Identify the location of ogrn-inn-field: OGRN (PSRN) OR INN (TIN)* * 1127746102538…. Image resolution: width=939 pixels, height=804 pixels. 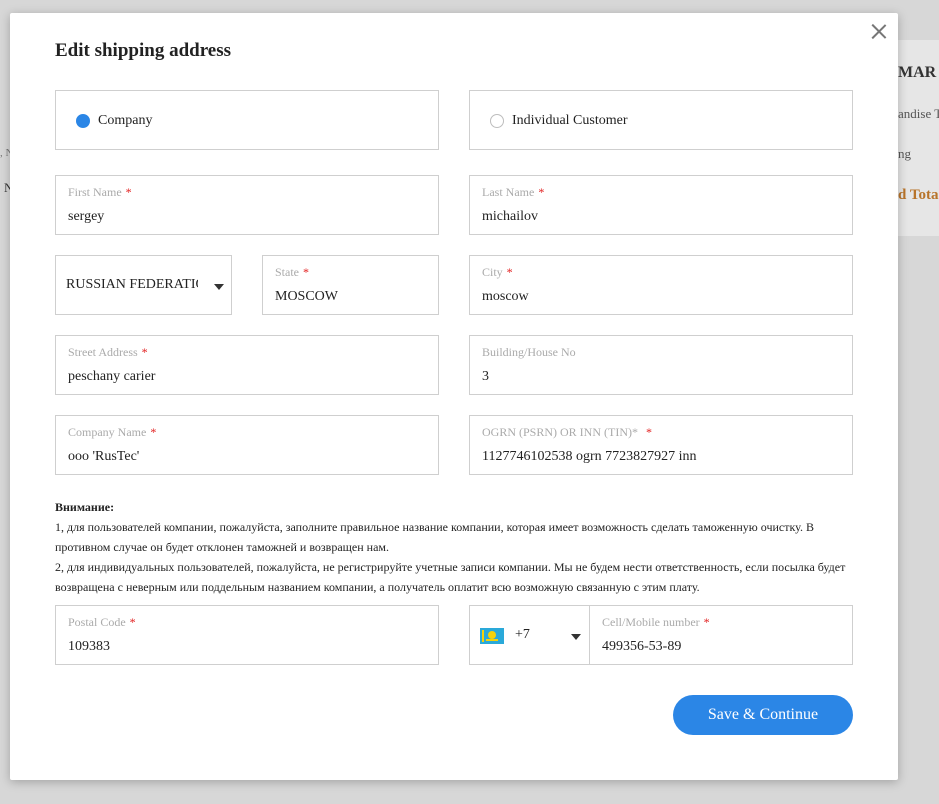
(661, 445).